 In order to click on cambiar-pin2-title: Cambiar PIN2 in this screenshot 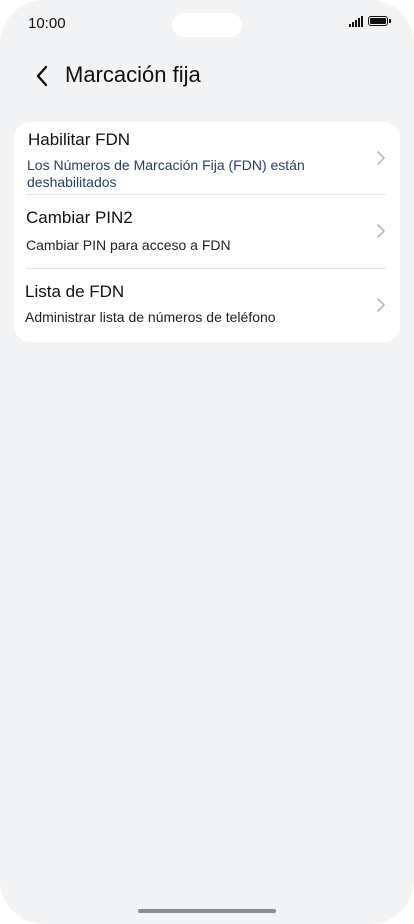, I will do `click(79, 217)`.